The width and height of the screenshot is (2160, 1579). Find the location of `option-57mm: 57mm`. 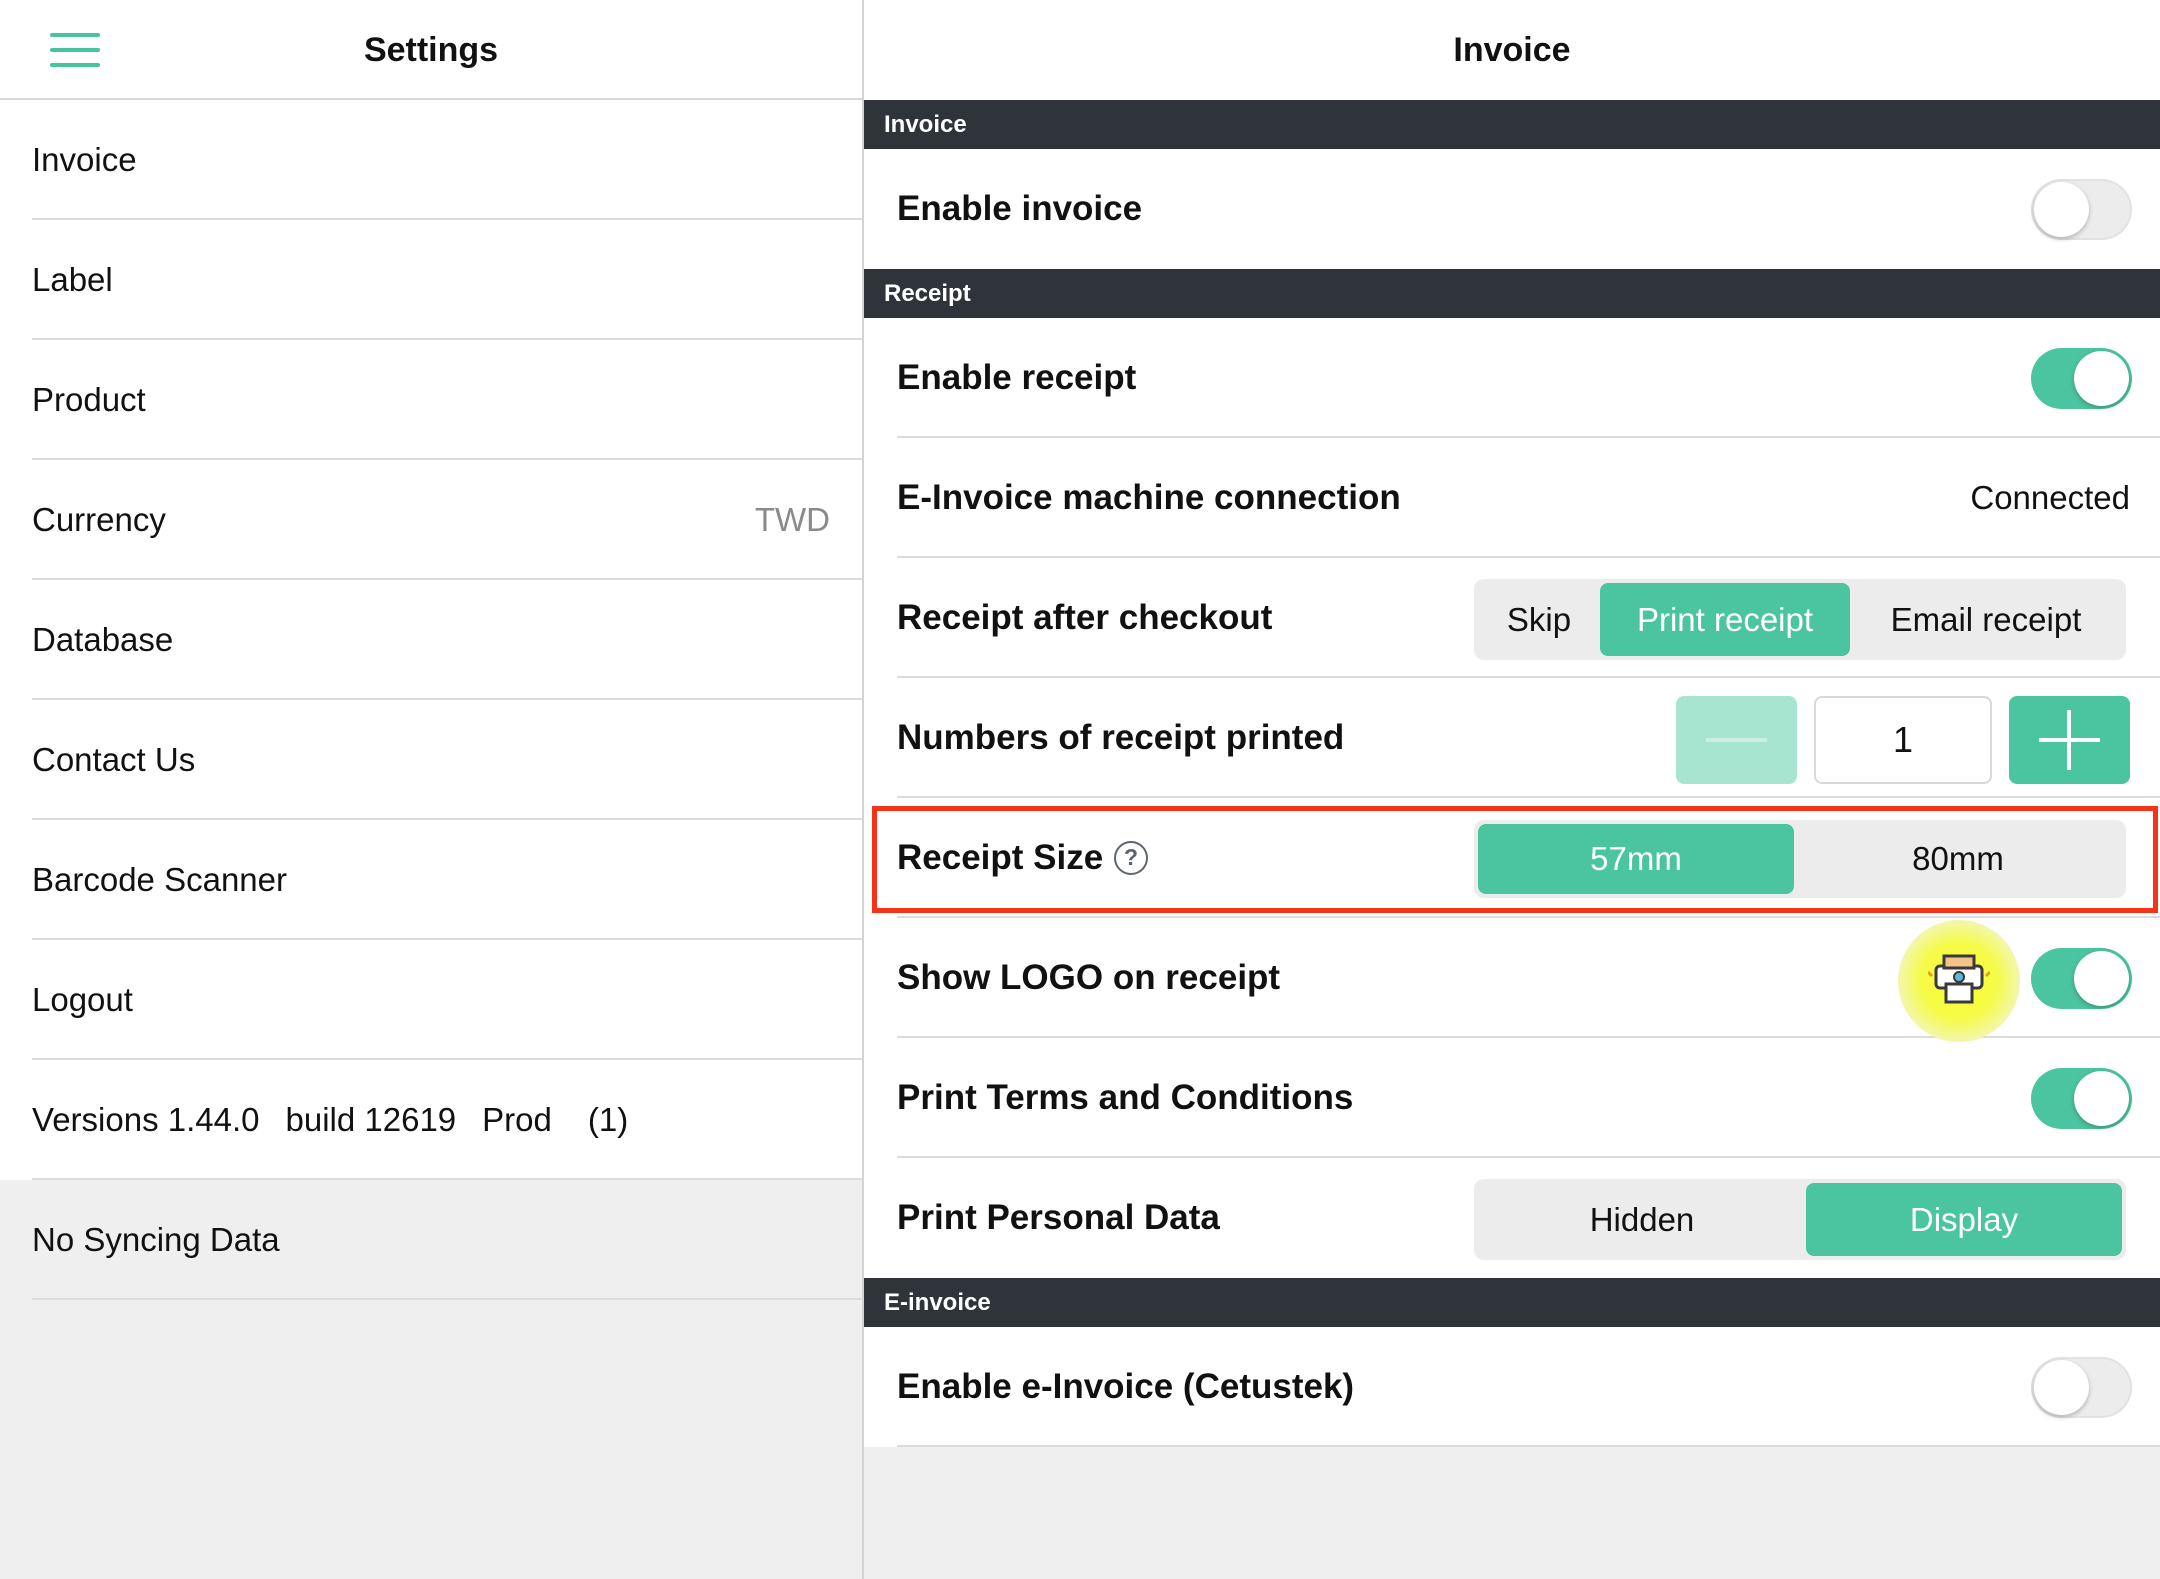

option-57mm: 57mm is located at coordinates (1636, 859).